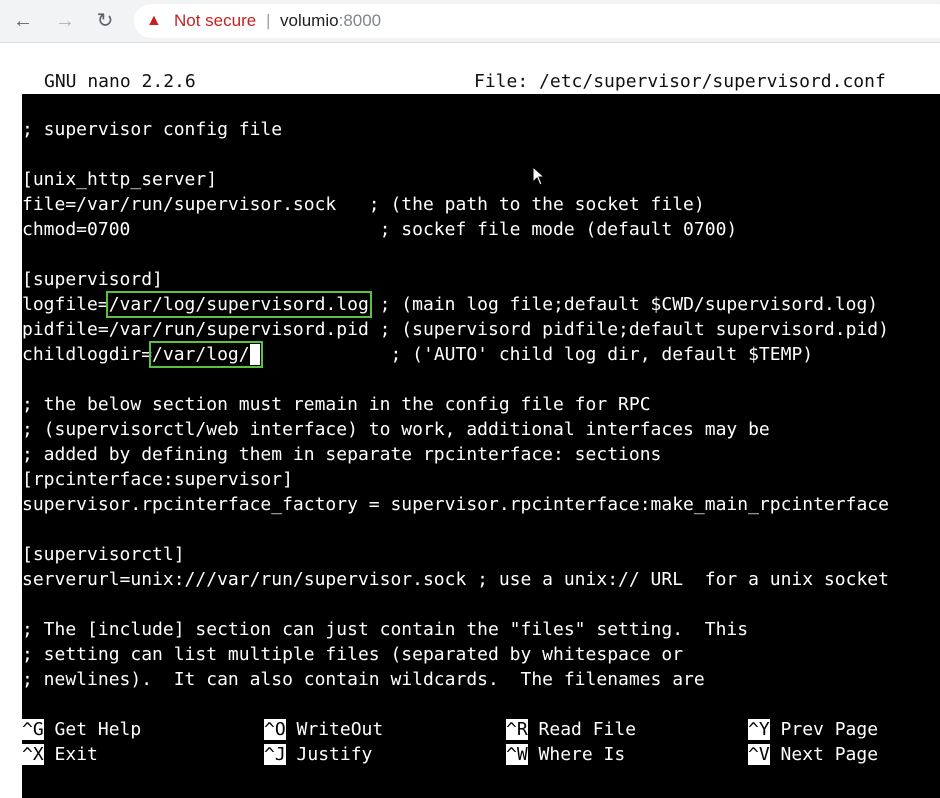 Image resolution: width=940 pixels, height=798 pixels. What do you see at coordinates (238, 304) in the screenshot?
I see `logfile-path-highlight: /var/log/supervisord.log` at bounding box center [238, 304].